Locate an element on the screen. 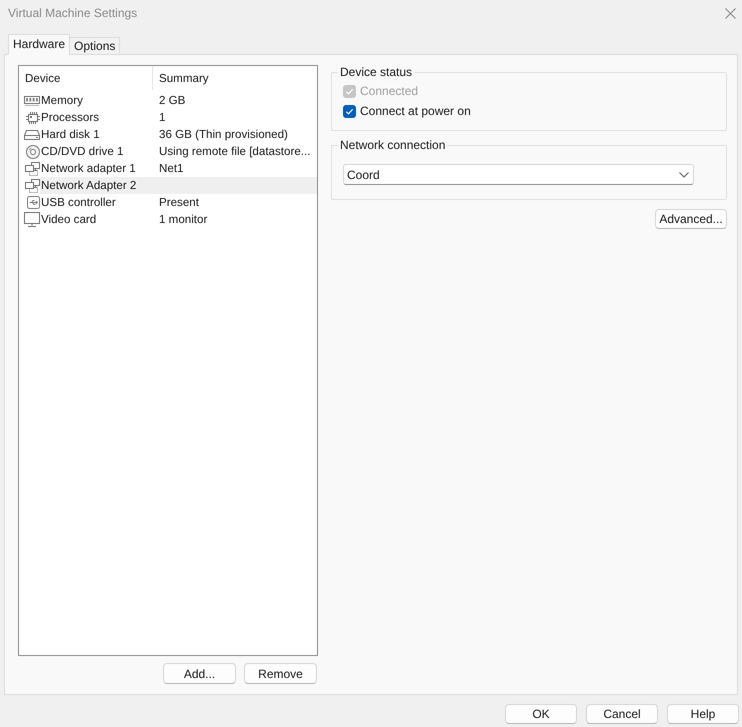  device-summary: 1 monitor is located at coordinates (183, 219).